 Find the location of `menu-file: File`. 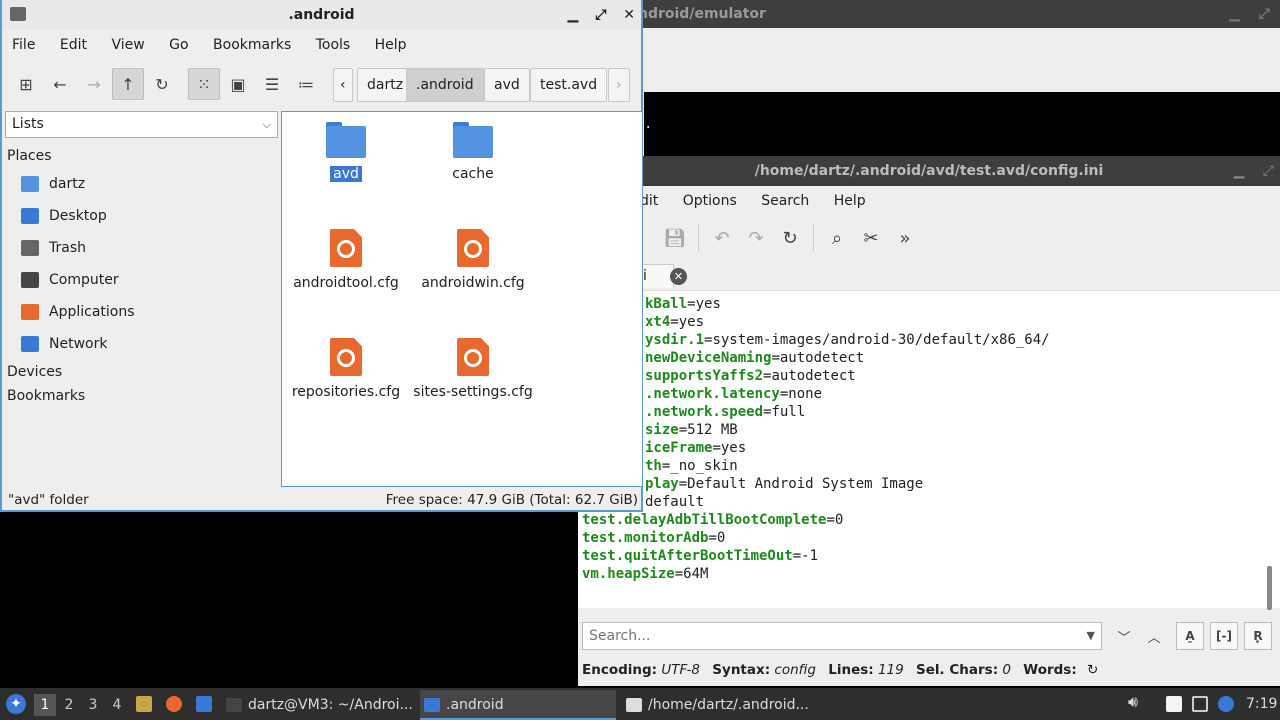

menu-file: File is located at coordinates (23, 45).